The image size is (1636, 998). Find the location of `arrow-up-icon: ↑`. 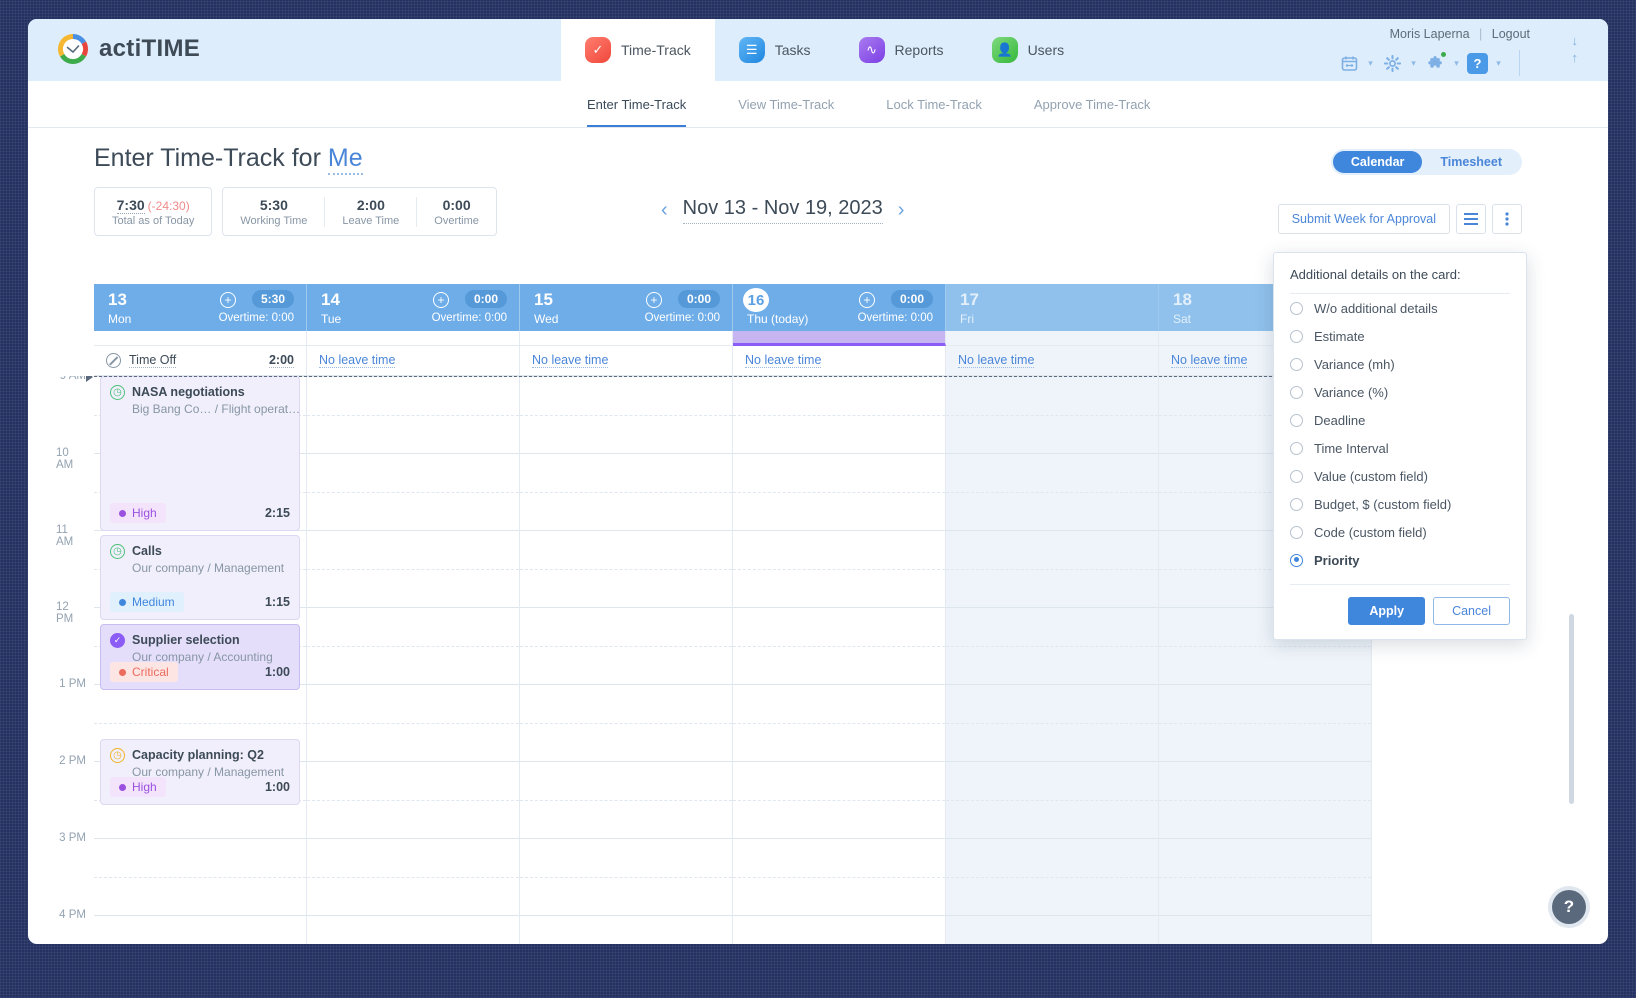

arrow-up-icon: ↑ is located at coordinates (1575, 57).